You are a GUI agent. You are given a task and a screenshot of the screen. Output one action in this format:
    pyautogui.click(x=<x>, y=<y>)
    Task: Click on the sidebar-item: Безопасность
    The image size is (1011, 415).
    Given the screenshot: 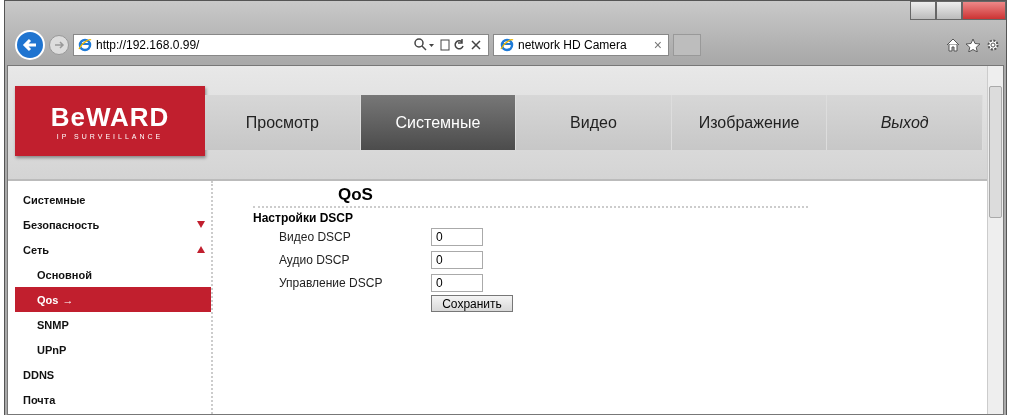 What is the action you would take?
    pyautogui.click(x=113, y=224)
    